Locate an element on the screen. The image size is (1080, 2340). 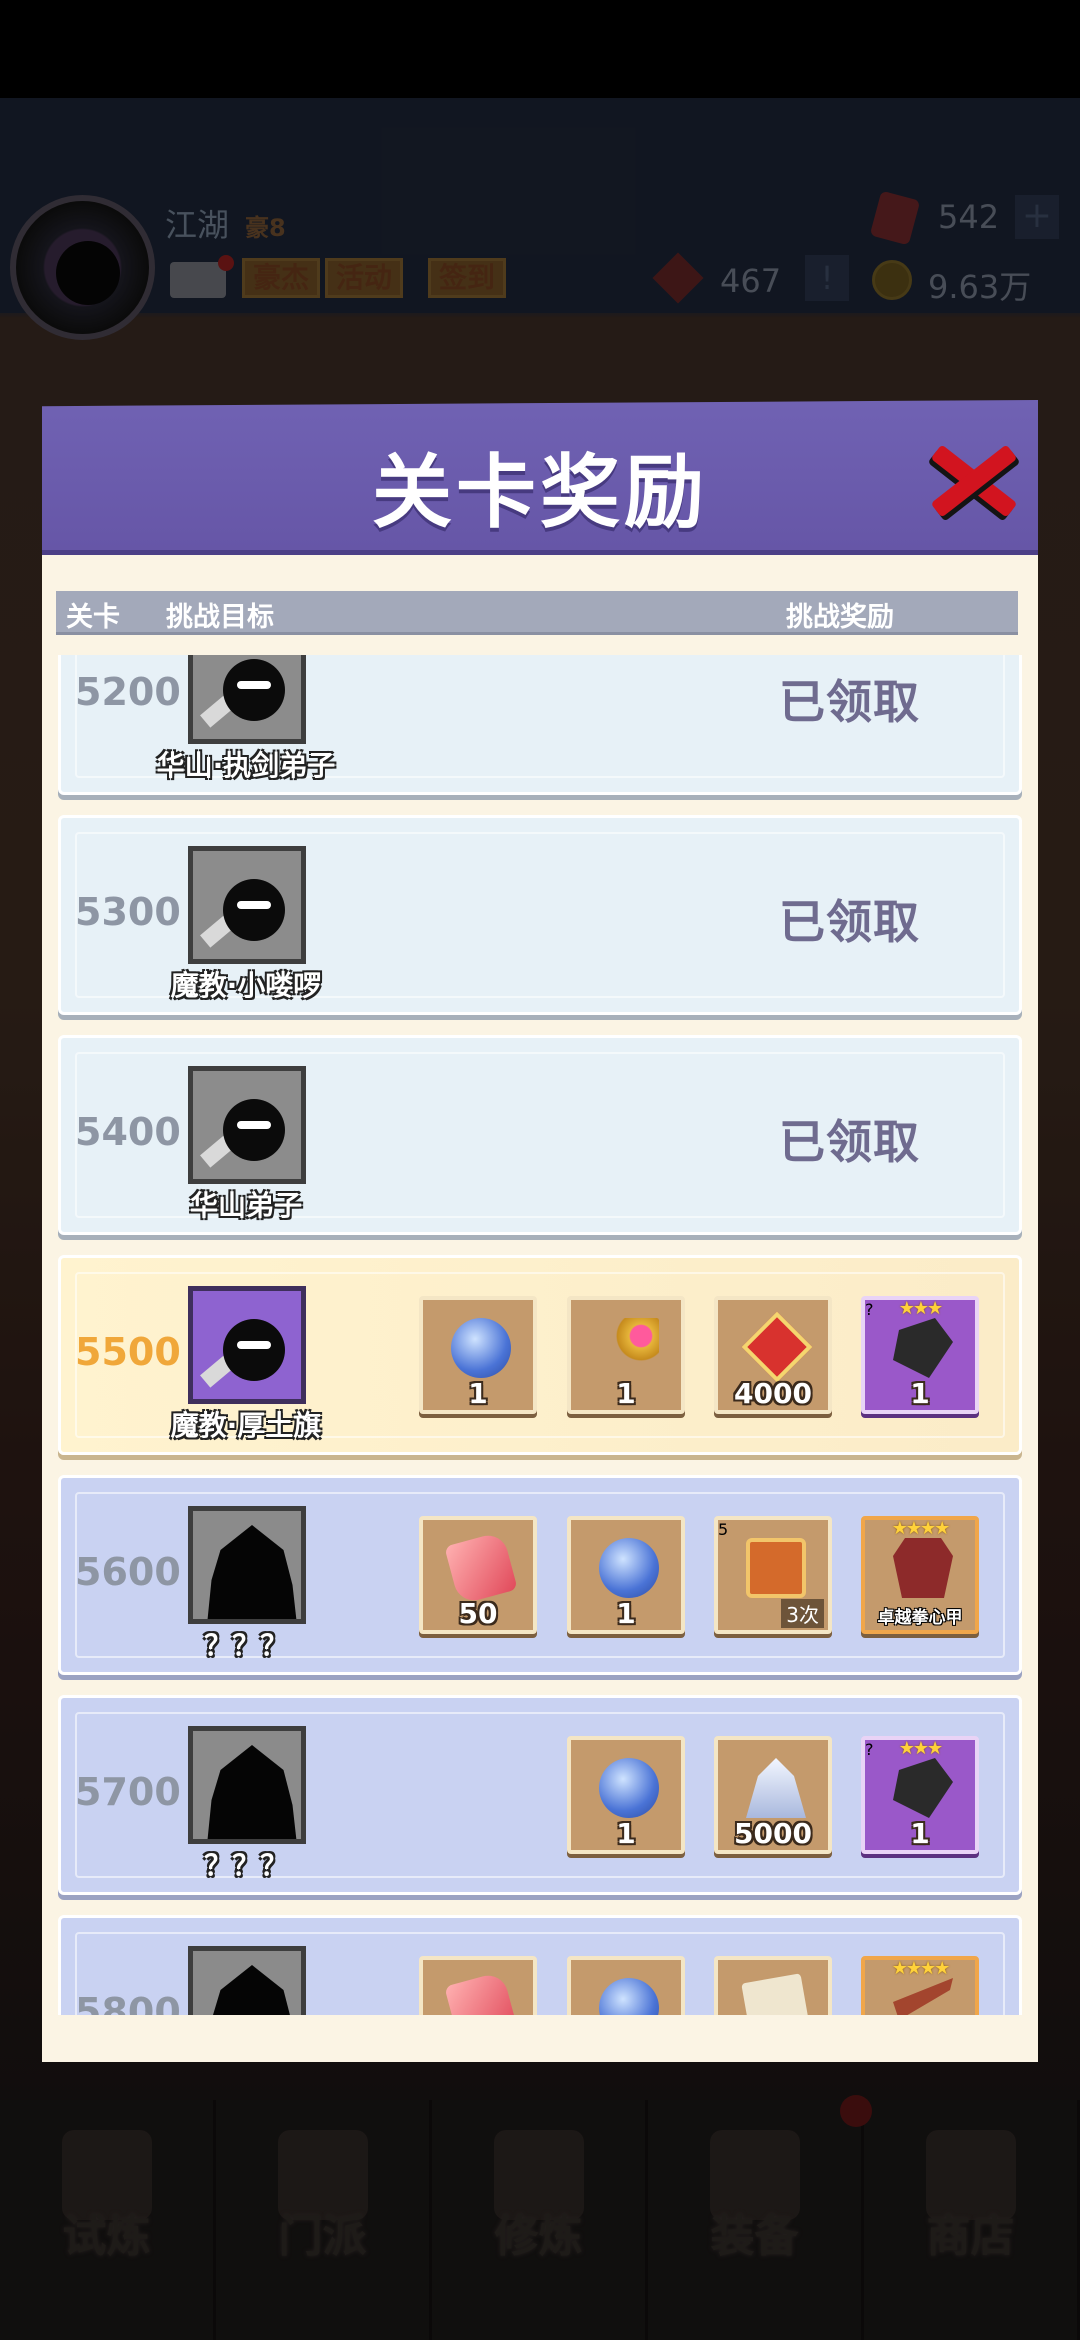
item-mark: 5 is located at coordinates (723, 1529).